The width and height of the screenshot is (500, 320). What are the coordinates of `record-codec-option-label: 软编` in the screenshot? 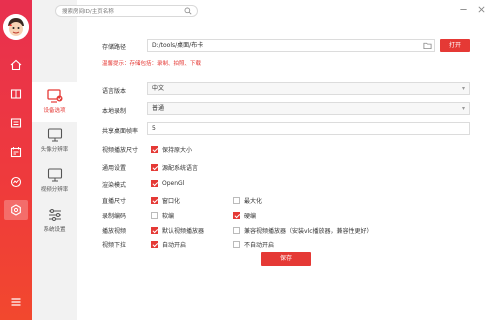 It's located at (168, 216).